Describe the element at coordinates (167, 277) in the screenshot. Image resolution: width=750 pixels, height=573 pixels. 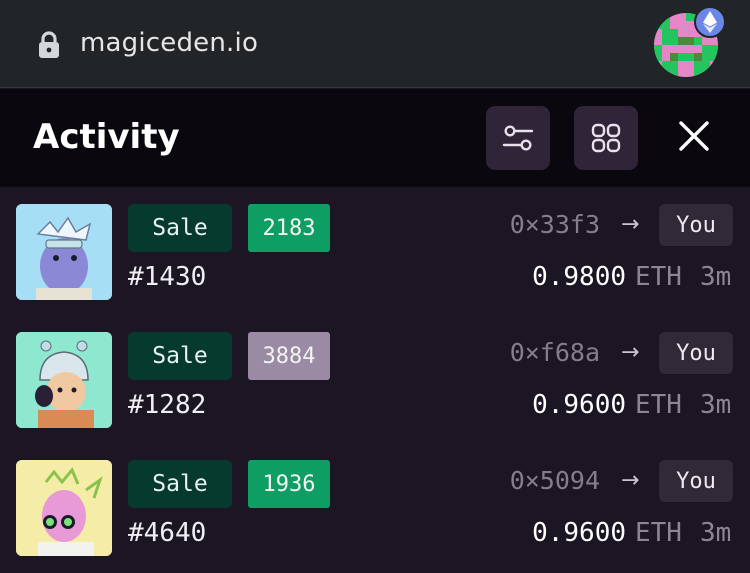
I see `token-id: #1430` at that location.